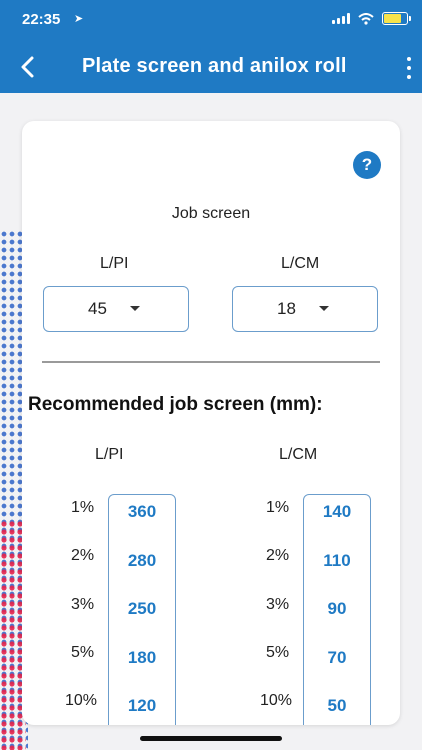  I want to click on more-options-button, so click(409, 68).